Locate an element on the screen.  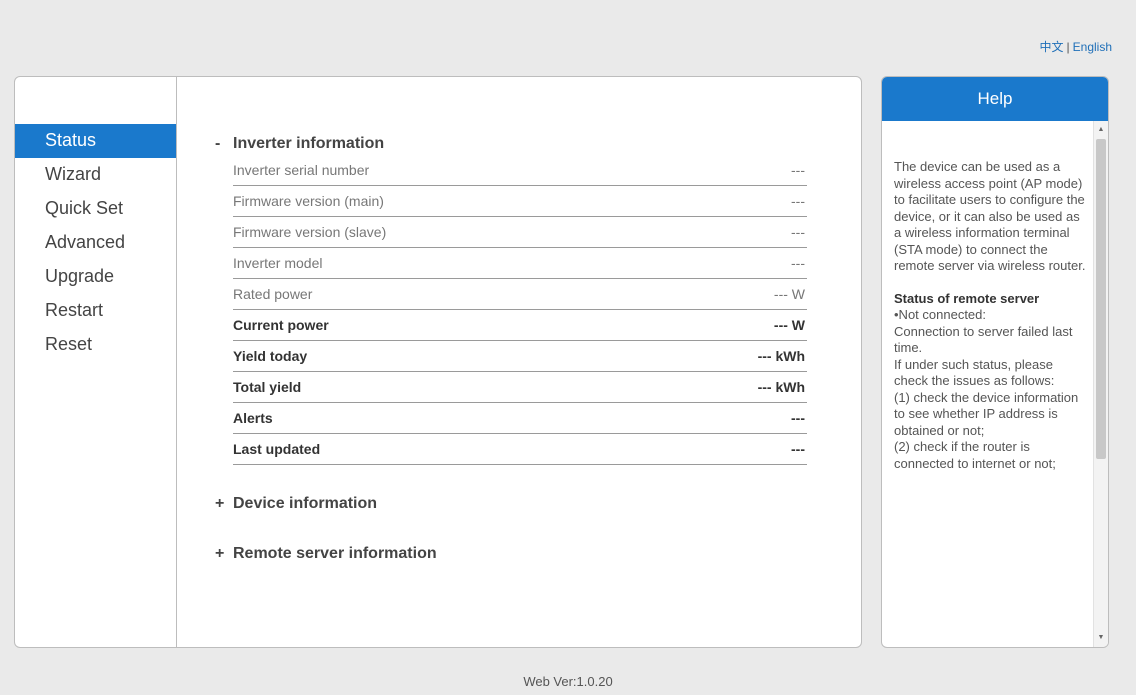
sidebar-item-quick-set: Quick Set is located at coordinates (95, 209).